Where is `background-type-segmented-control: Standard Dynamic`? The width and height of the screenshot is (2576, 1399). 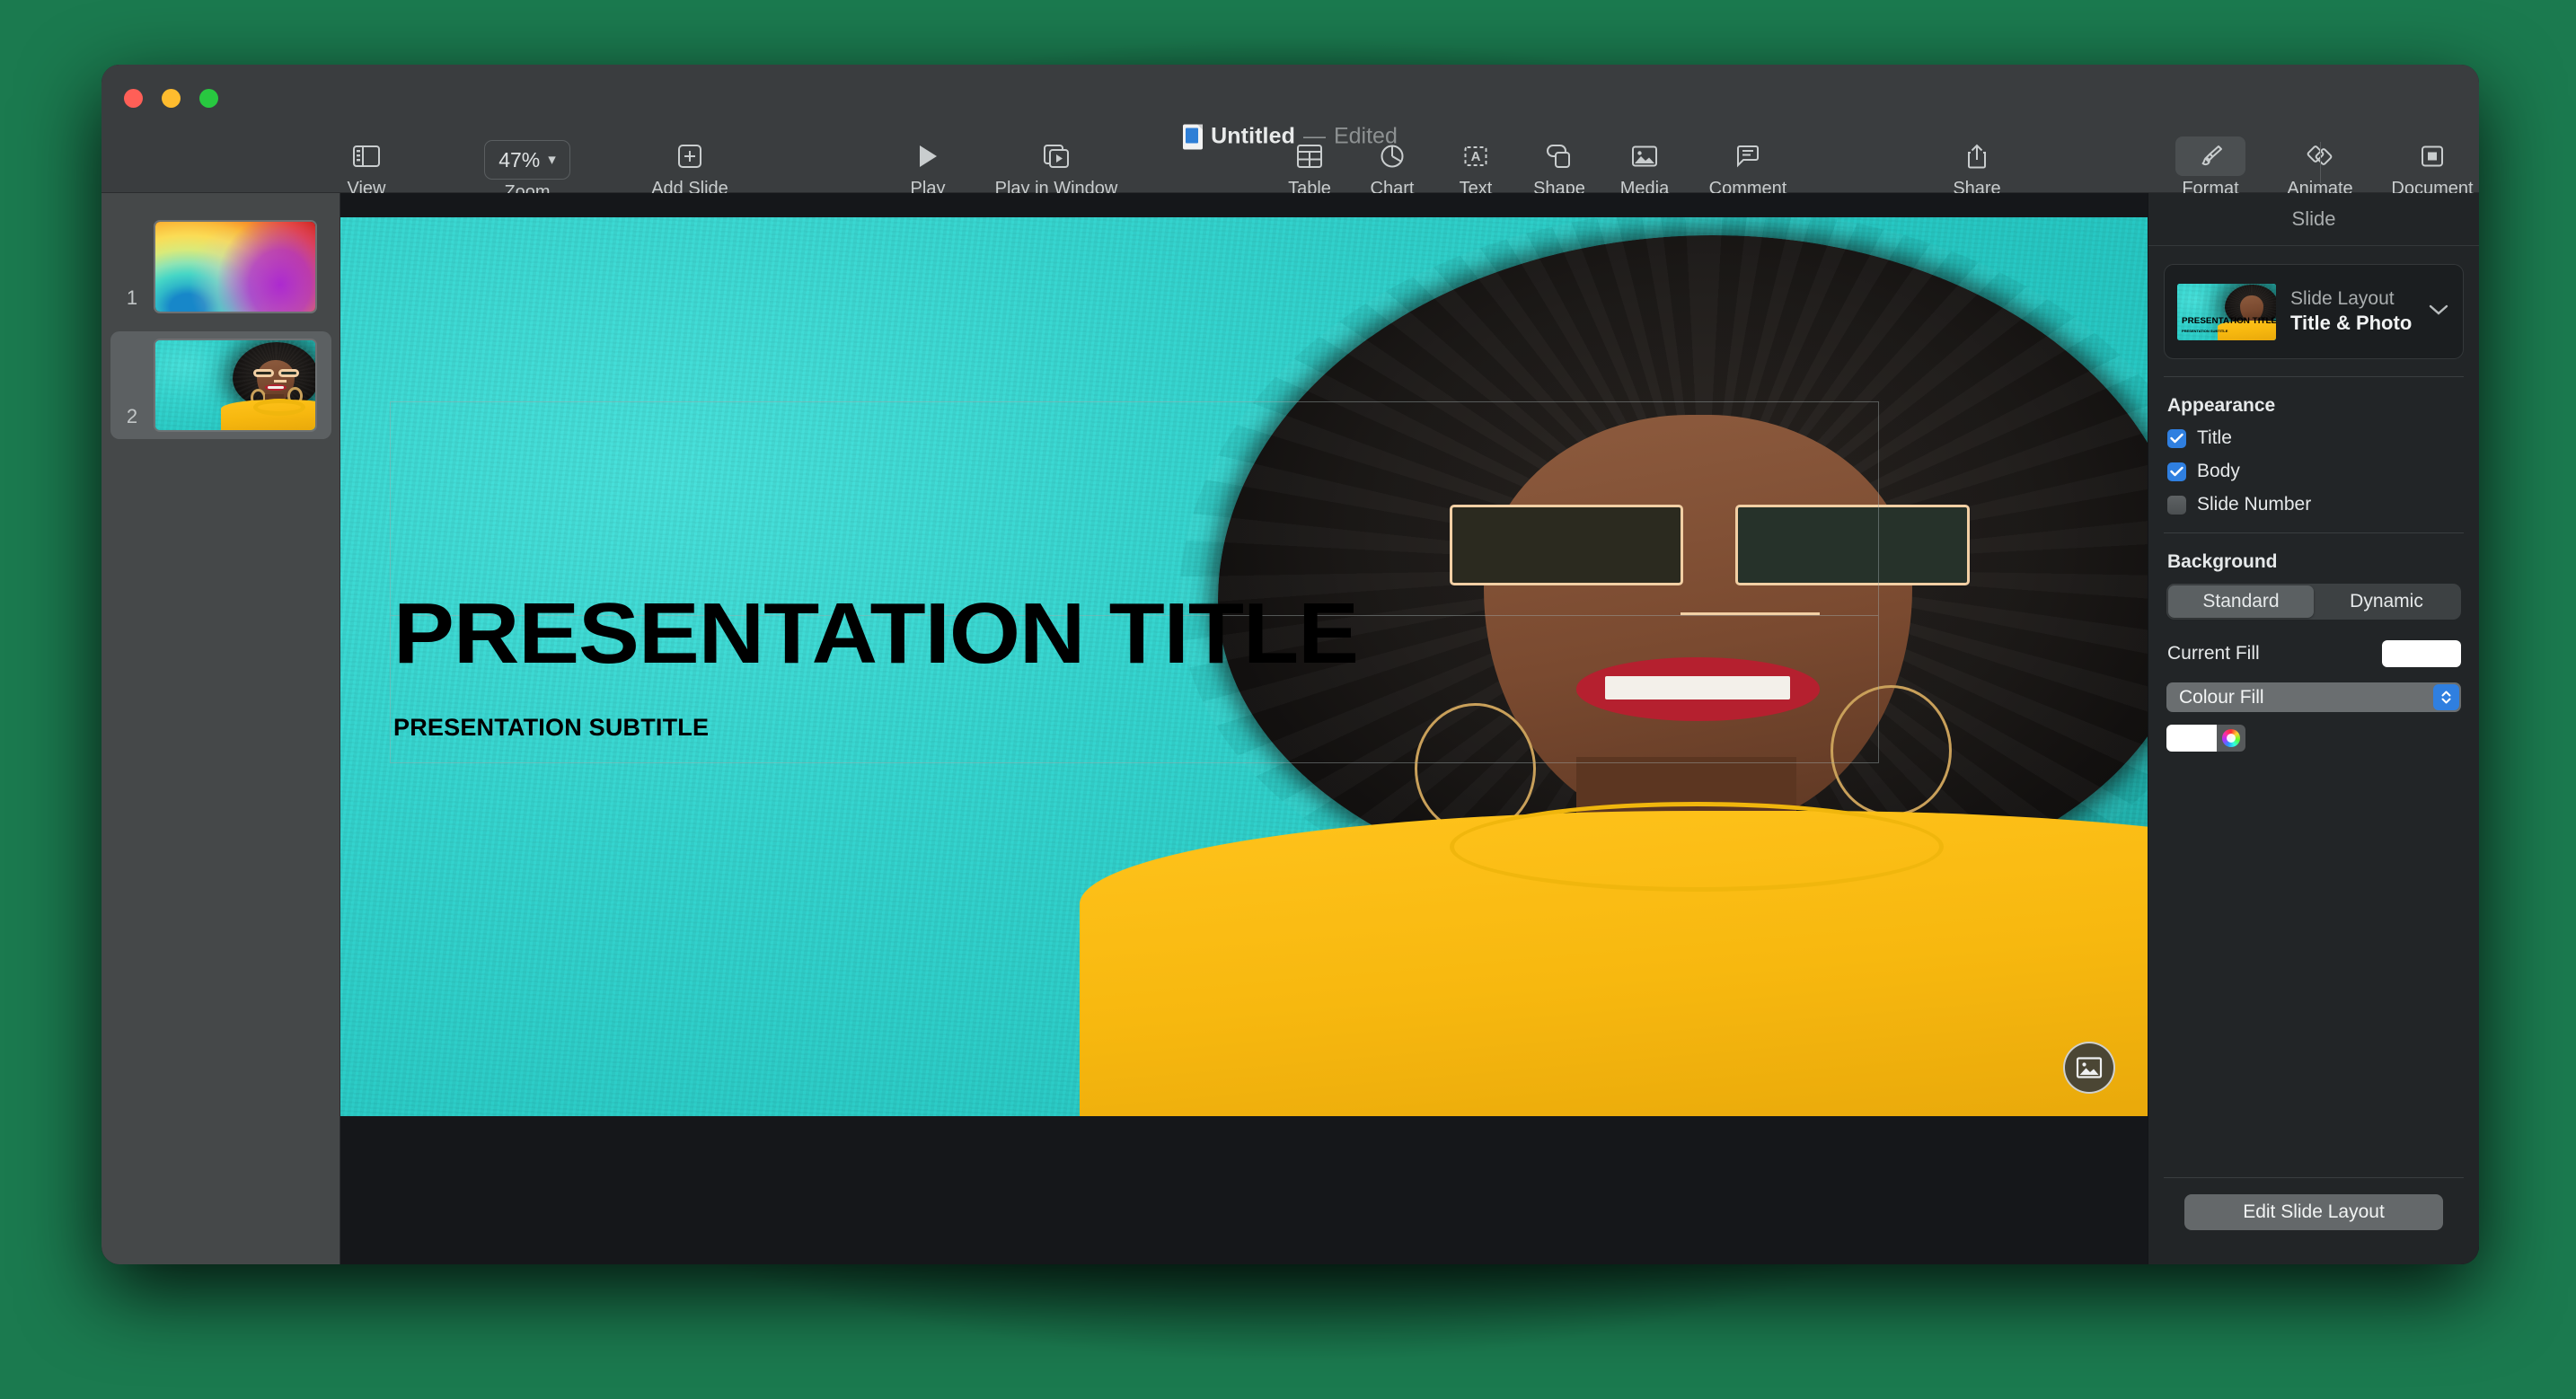
background-type-segmented-control: Standard Dynamic is located at coordinates (2313, 602).